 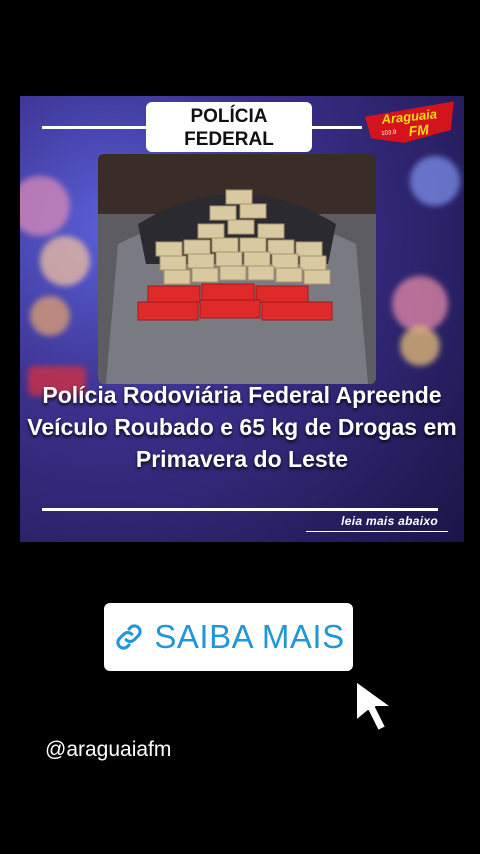 I want to click on saiba-mais-link-sticker: SAIBA MAIS, so click(x=228, y=637).